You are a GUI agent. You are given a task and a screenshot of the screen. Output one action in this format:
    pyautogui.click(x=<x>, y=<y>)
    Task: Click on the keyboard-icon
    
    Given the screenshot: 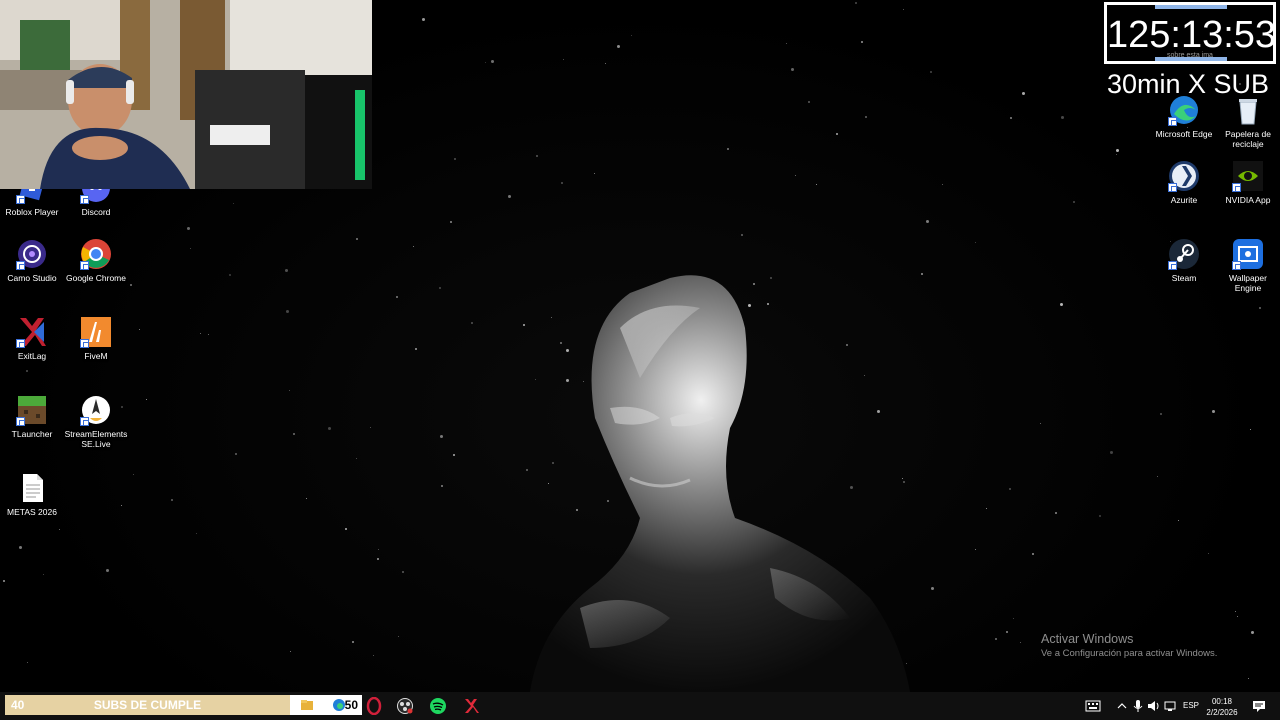 What is the action you would take?
    pyautogui.click(x=1093, y=706)
    